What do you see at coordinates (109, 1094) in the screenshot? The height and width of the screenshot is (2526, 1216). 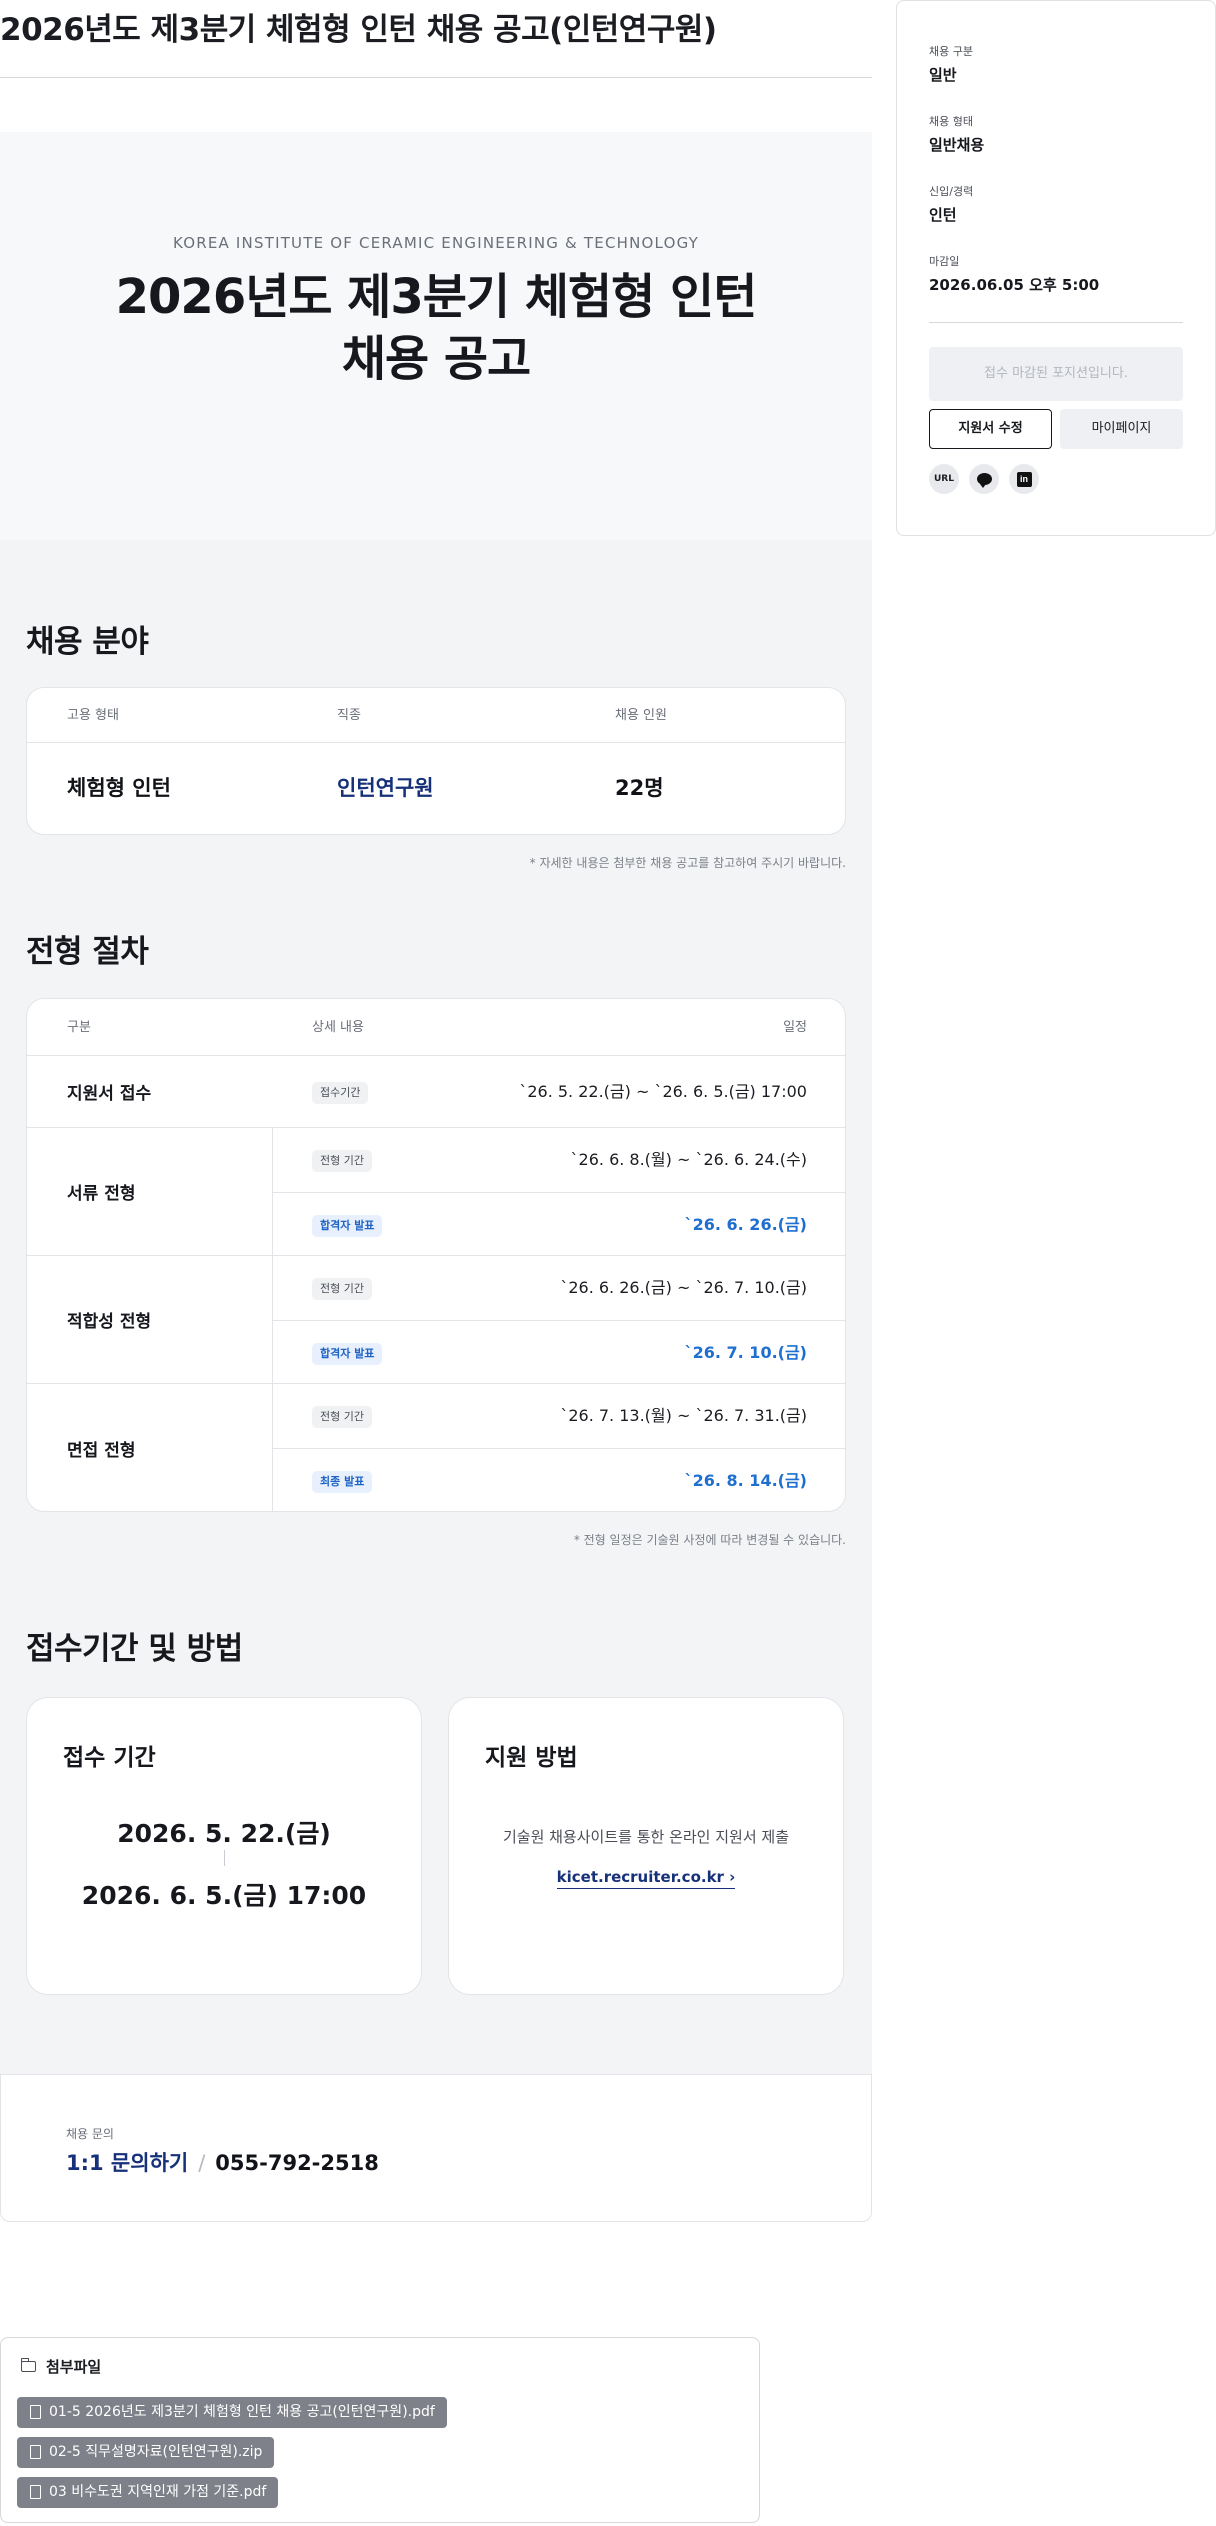 I see `process-label: 지원서 접수` at bounding box center [109, 1094].